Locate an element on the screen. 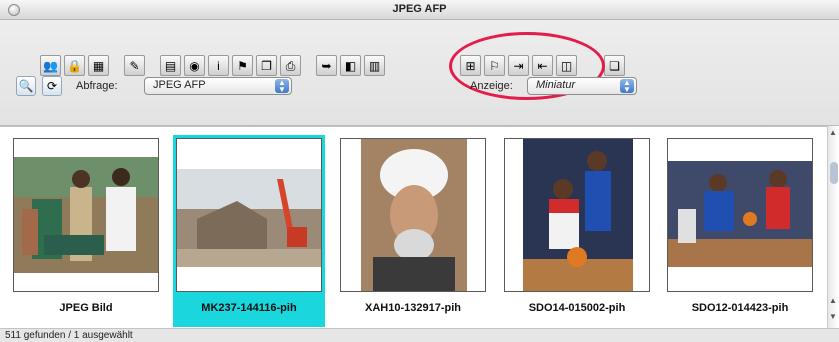  display-label: Anzeige: is located at coordinates (491, 86).